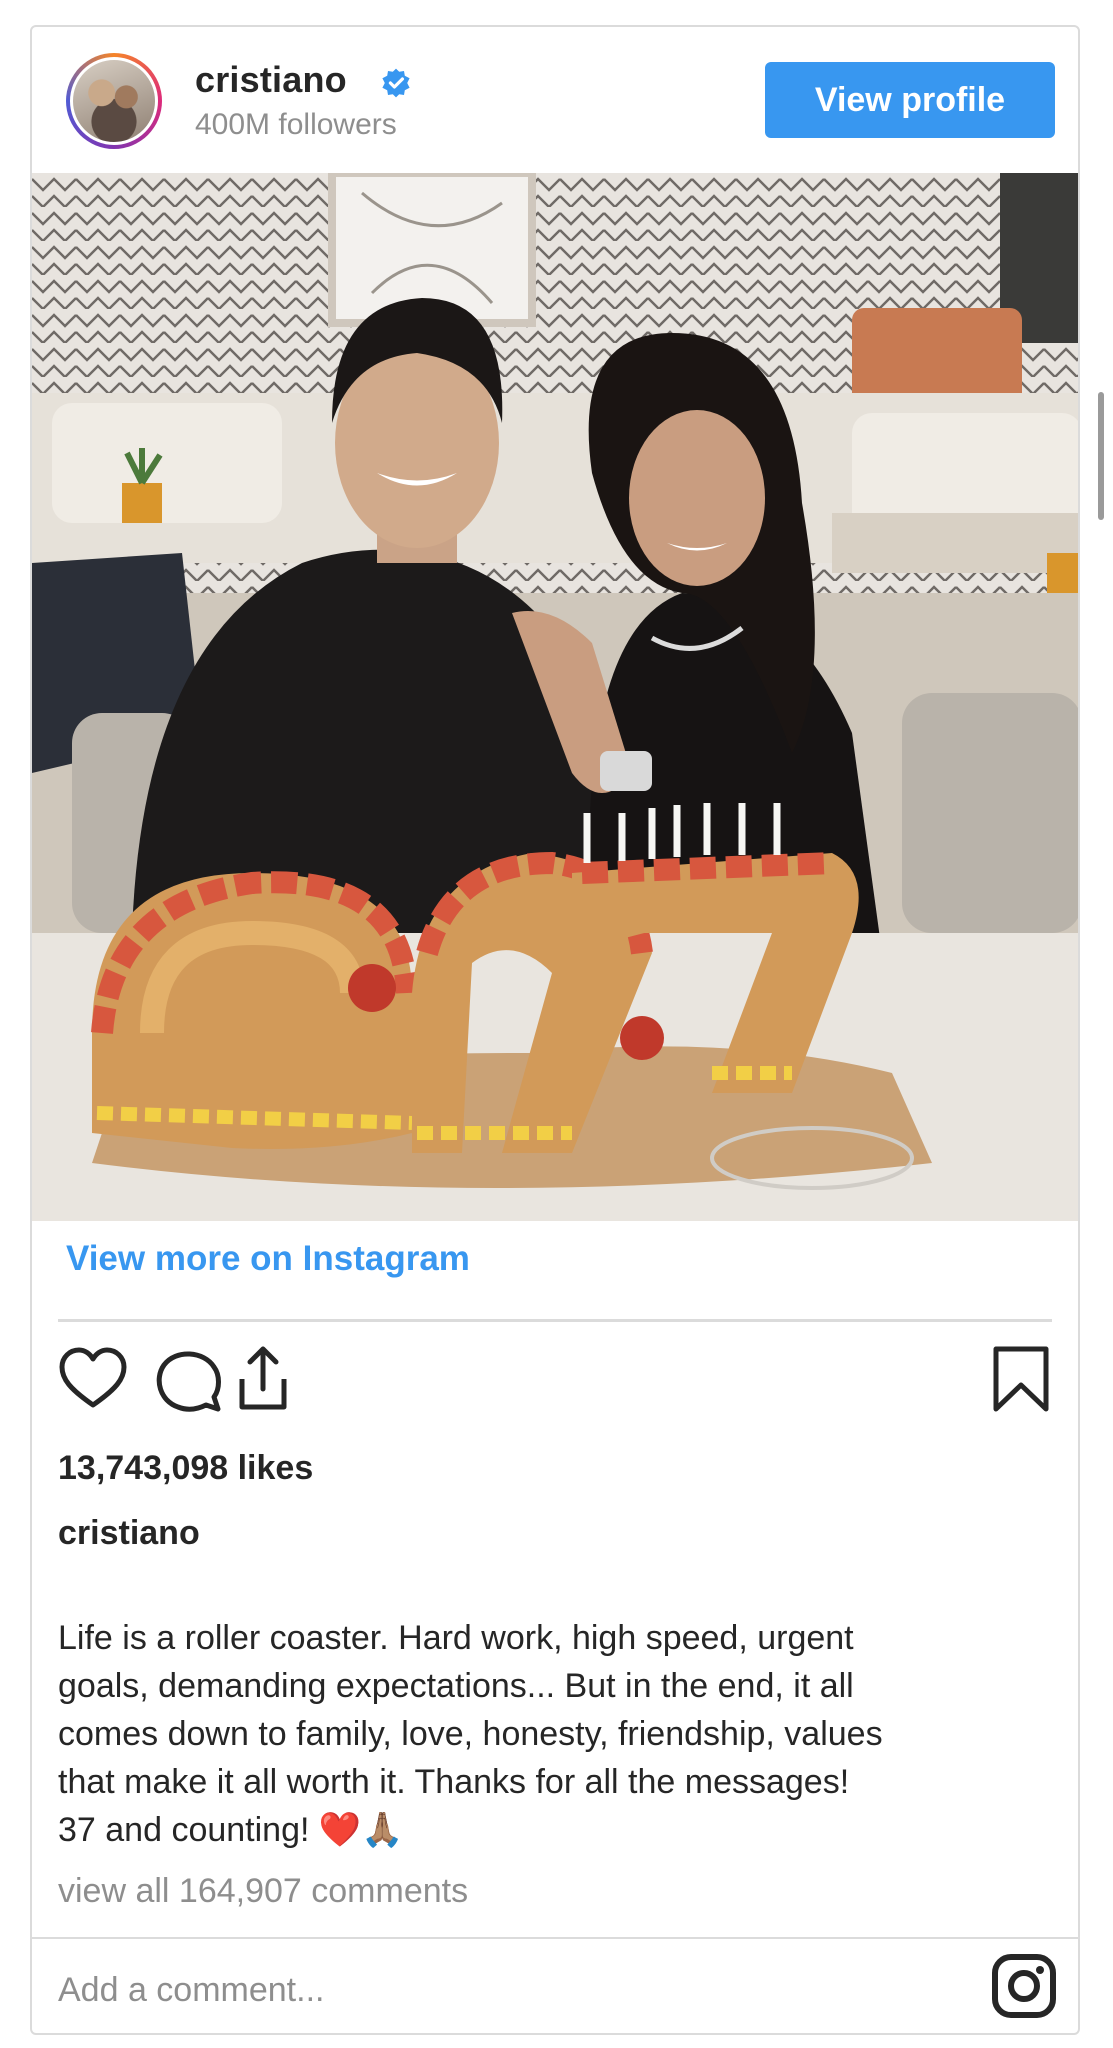  I want to click on view-profile-button: View profile, so click(910, 100).